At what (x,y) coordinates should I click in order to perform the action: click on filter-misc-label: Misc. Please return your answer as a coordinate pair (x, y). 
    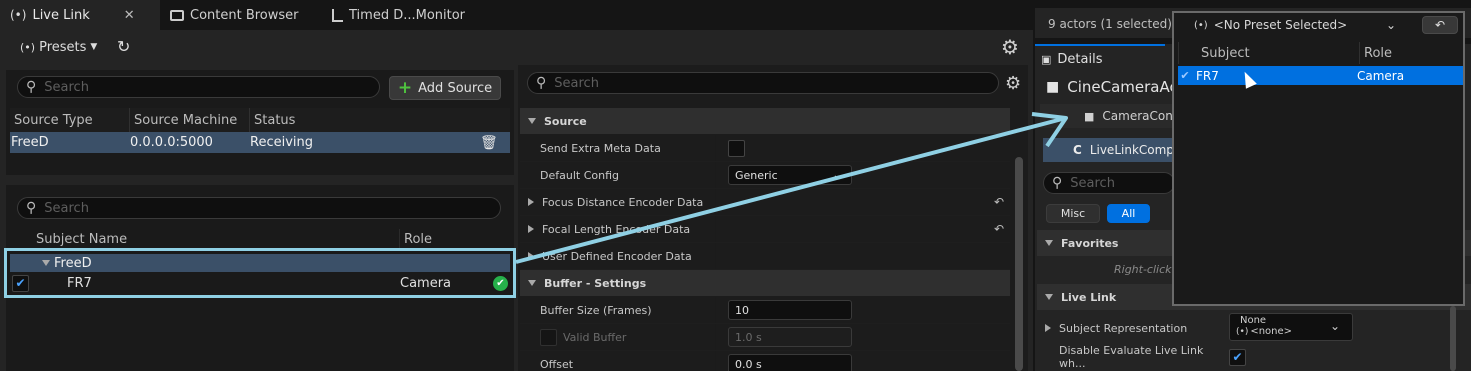
    Looking at the image, I should click on (1073, 213).